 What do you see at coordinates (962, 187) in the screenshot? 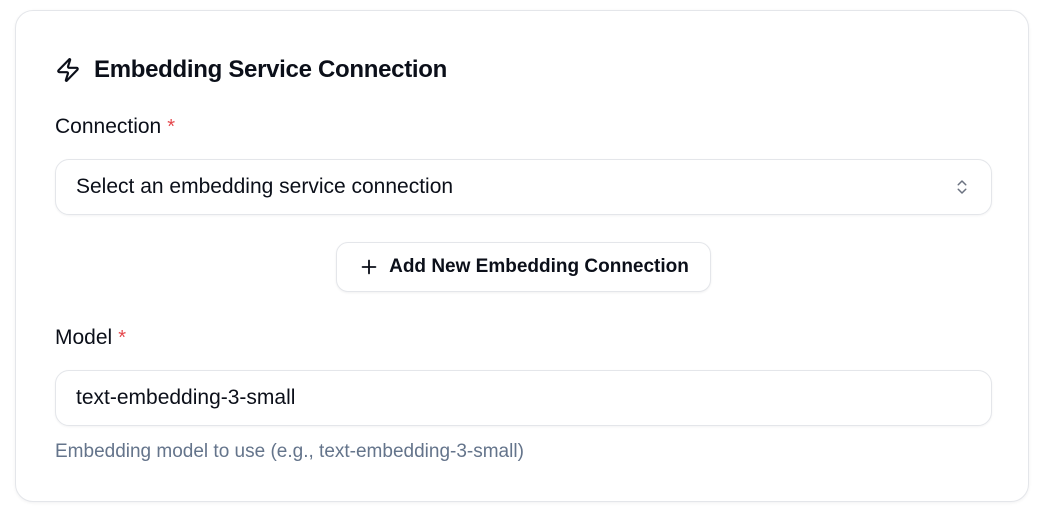
I see `chevron-up-down-icon` at bounding box center [962, 187].